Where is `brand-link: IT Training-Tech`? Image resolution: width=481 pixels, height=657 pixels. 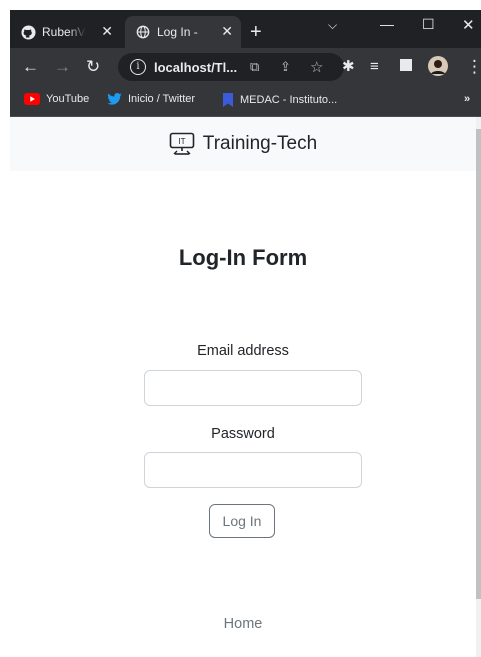 brand-link: IT Training-Tech is located at coordinates (243, 144).